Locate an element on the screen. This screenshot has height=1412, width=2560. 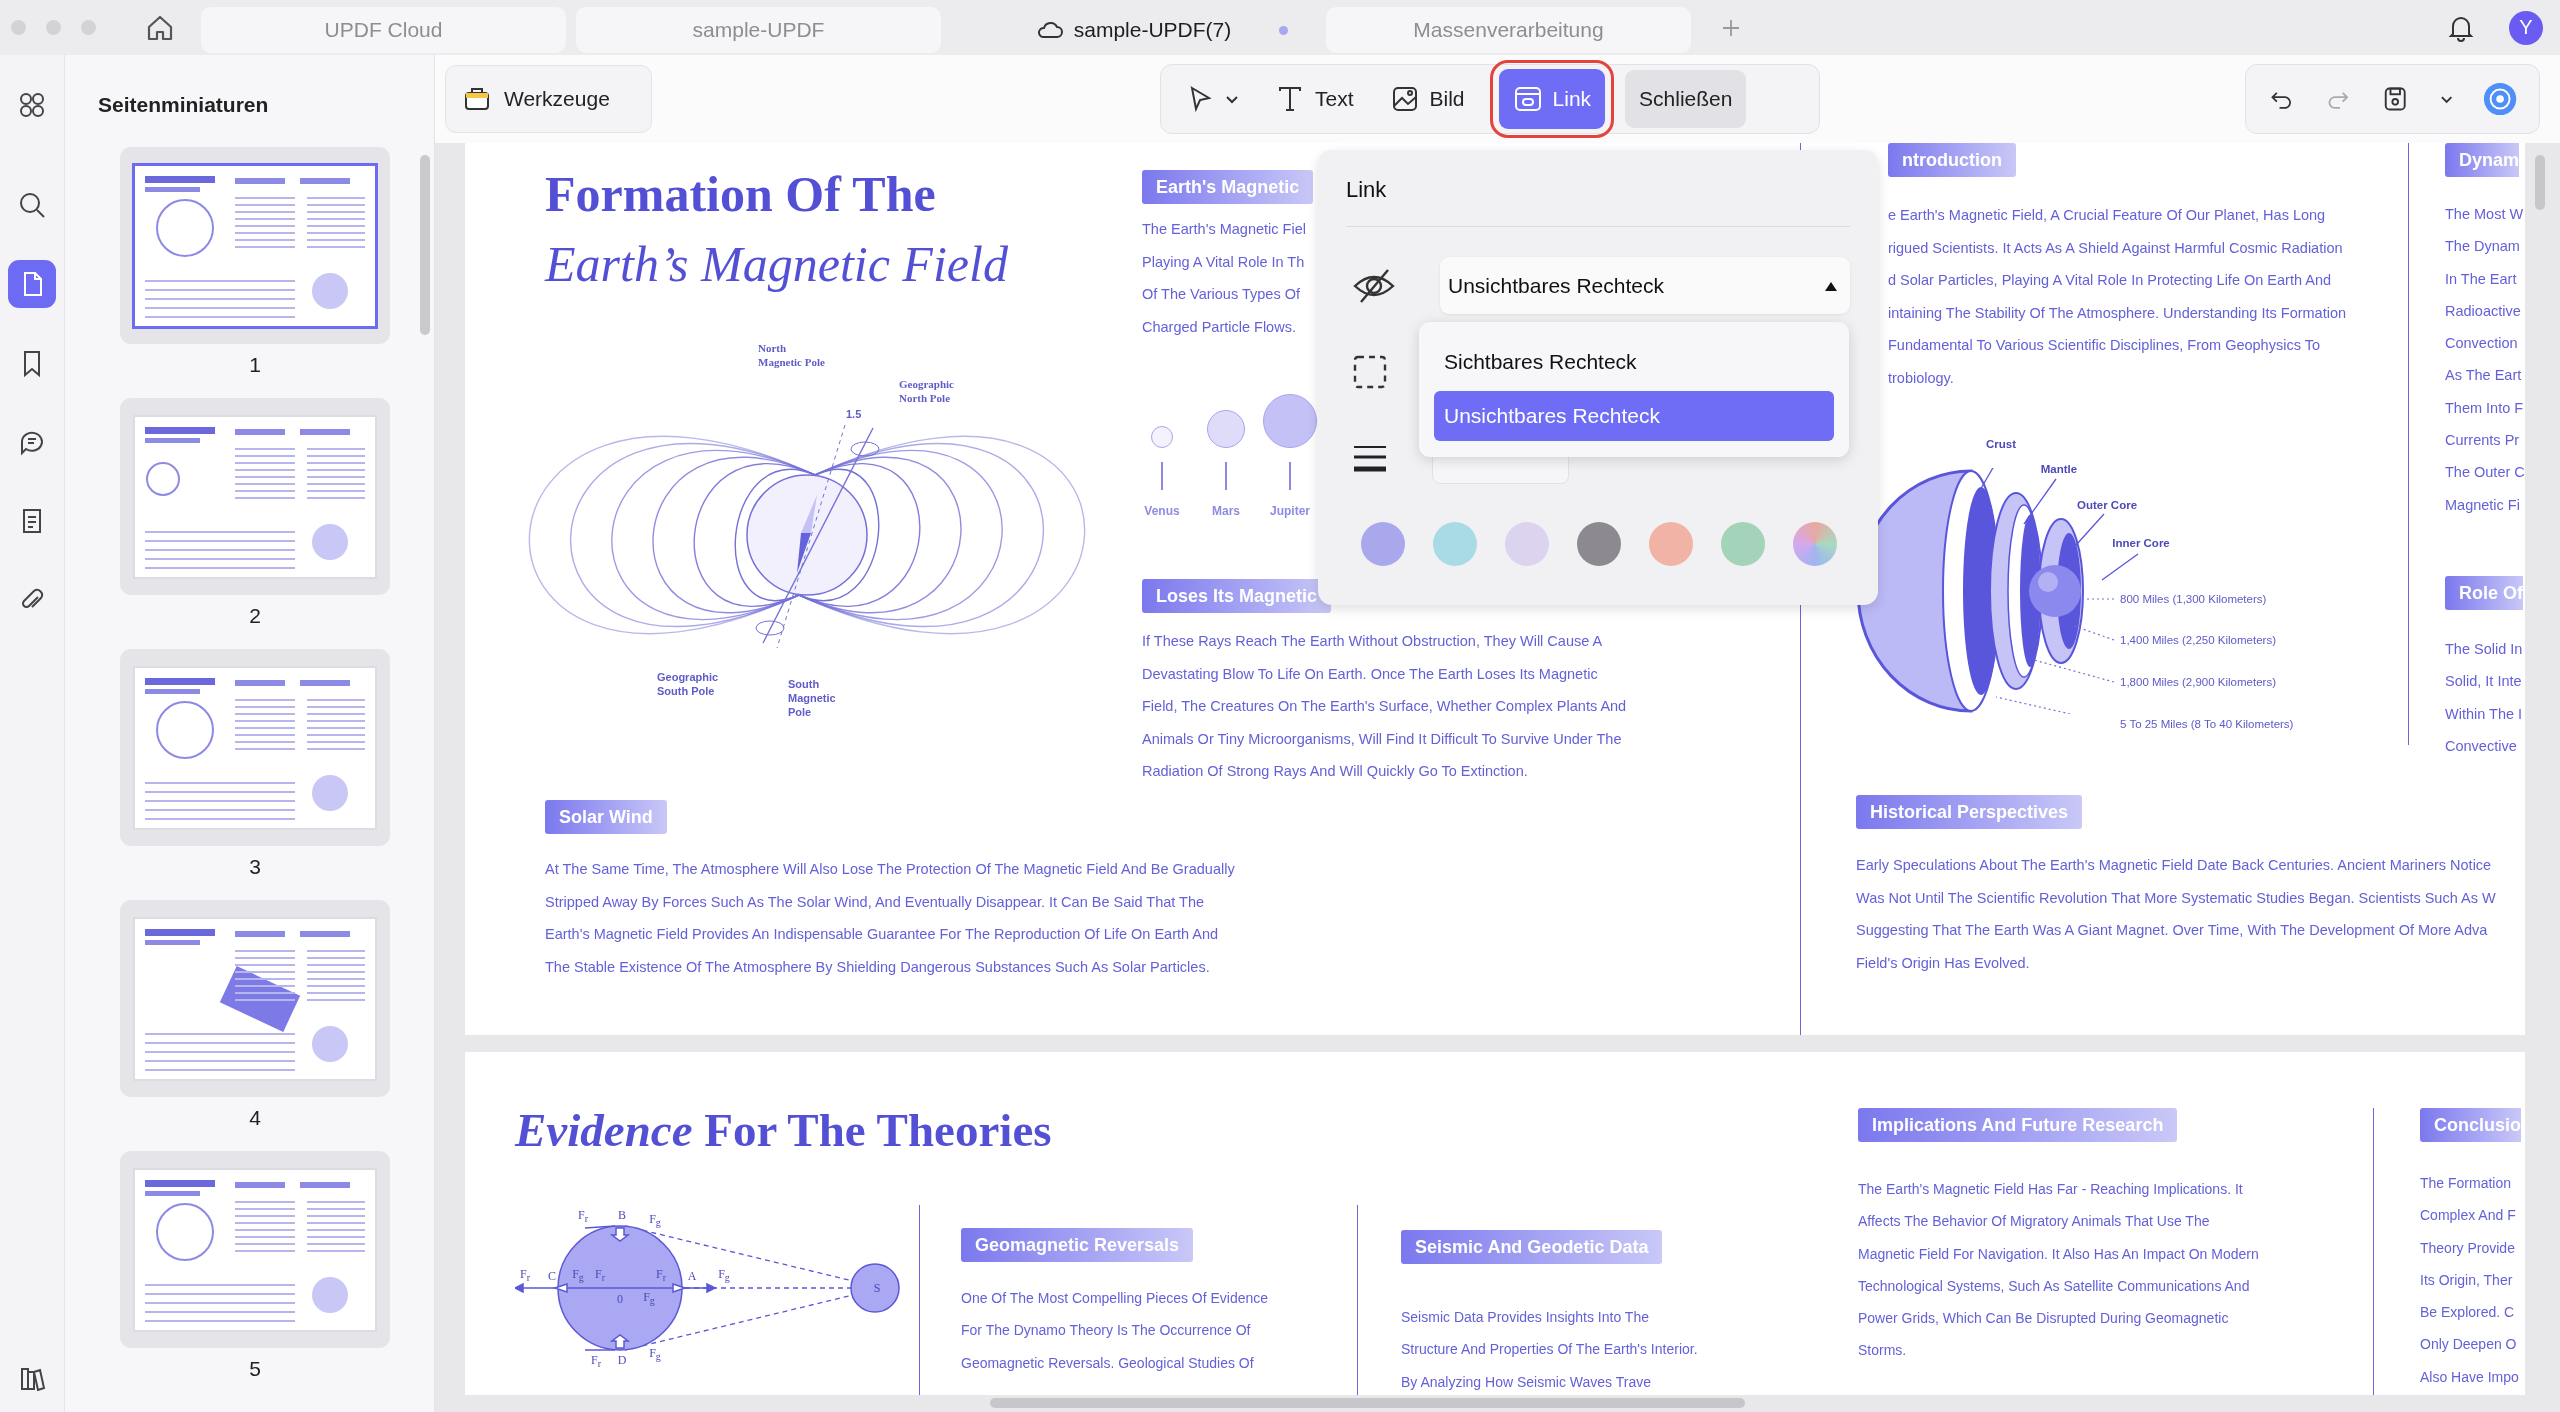
diagram-label: 1.5 is located at coordinates (854, 414).